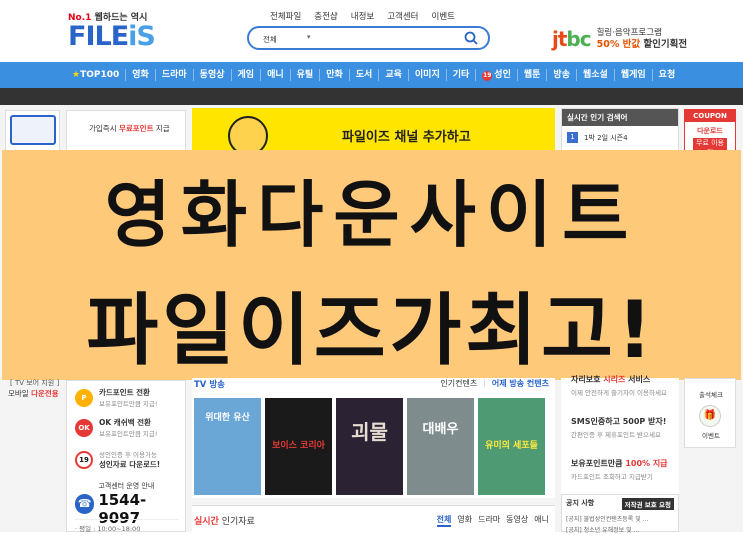 Image resolution: width=743 pixels, height=535 pixels. I want to click on search-input, so click(389, 38).